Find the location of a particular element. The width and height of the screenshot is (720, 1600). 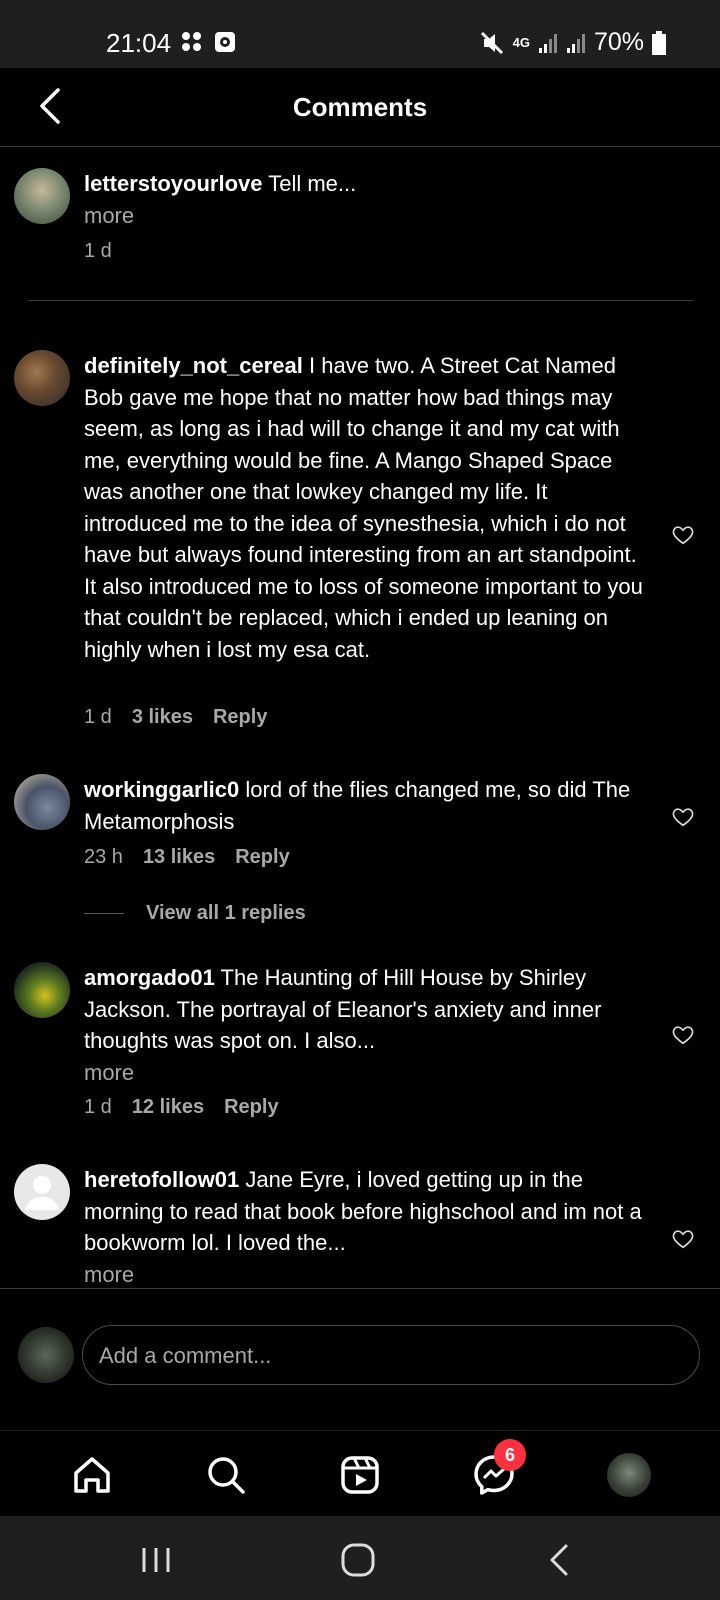

comments-header: Comments is located at coordinates (360, 107).